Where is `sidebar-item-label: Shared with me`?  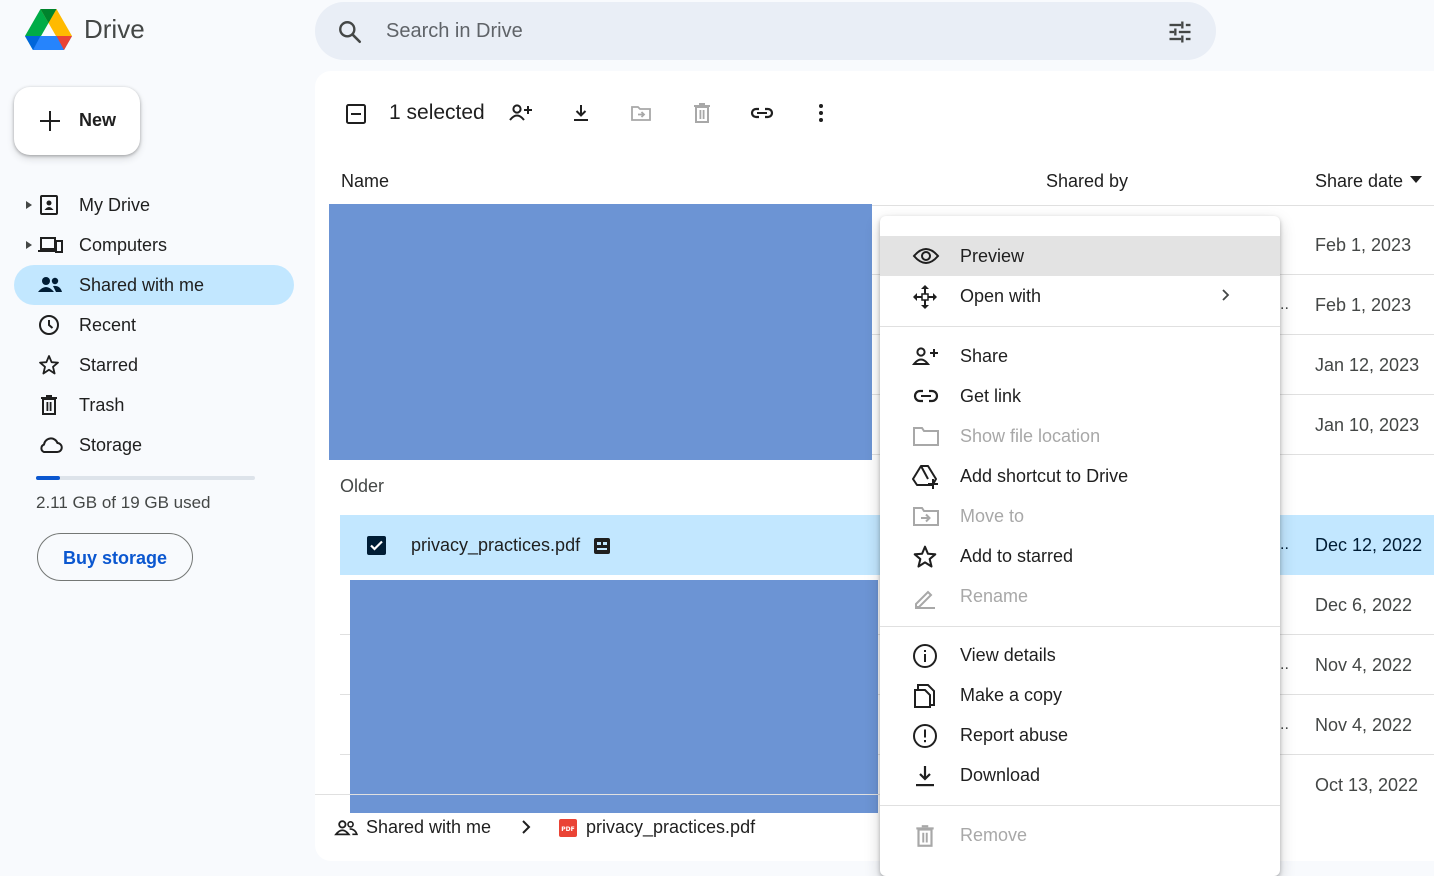
sidebar-item-label: Shared with me is located at coordinates (142, 285).